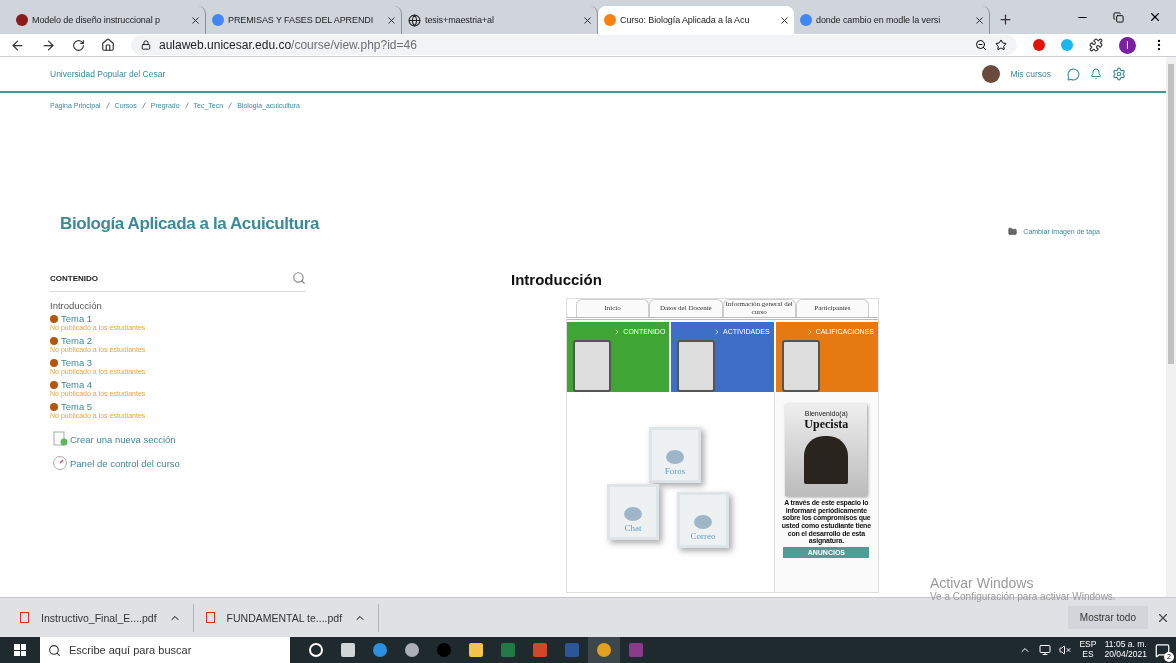  I want to click on cube-label: Chat, so click(633, 528).